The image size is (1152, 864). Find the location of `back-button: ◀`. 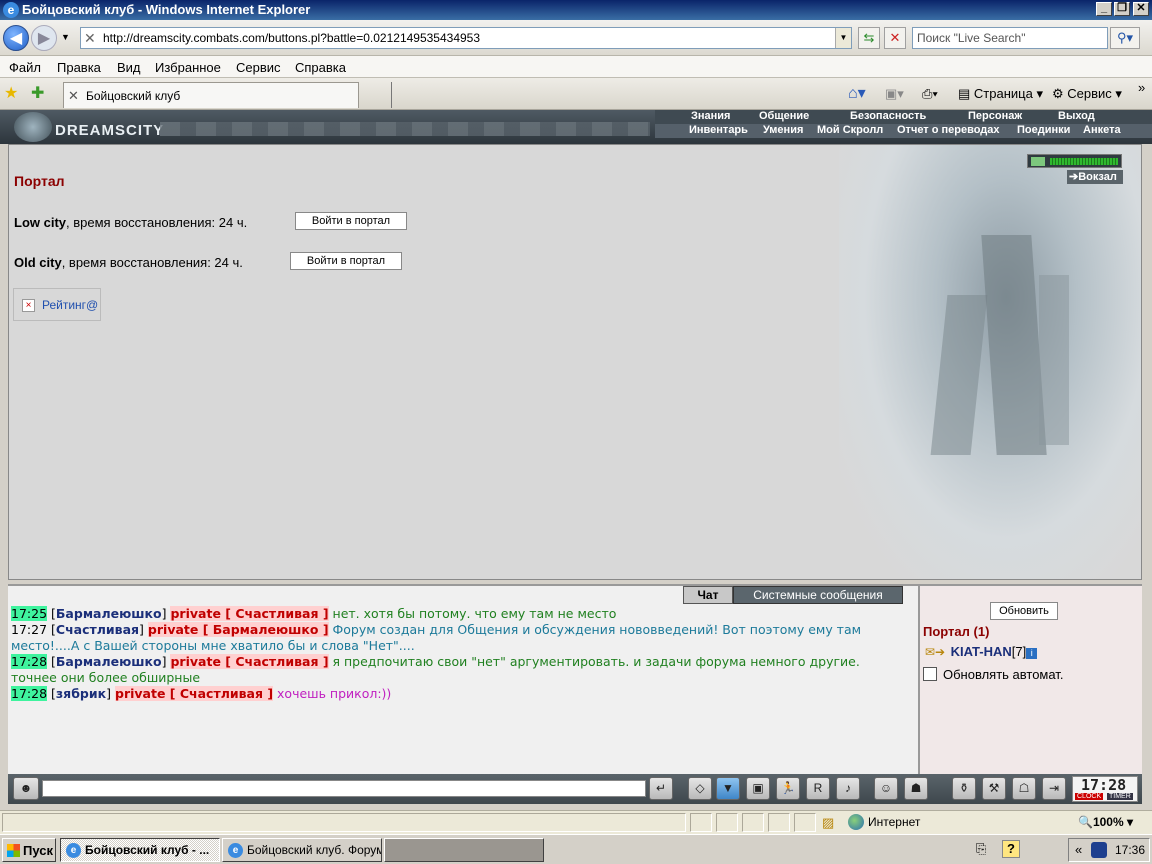

back-button: ◀ is located at coordinates (16, 38).